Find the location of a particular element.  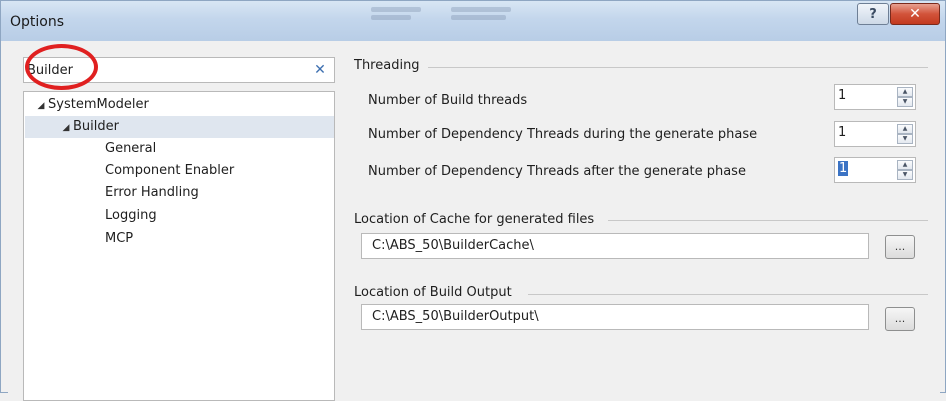

help-button: ? is located at coordinates (873, 14).